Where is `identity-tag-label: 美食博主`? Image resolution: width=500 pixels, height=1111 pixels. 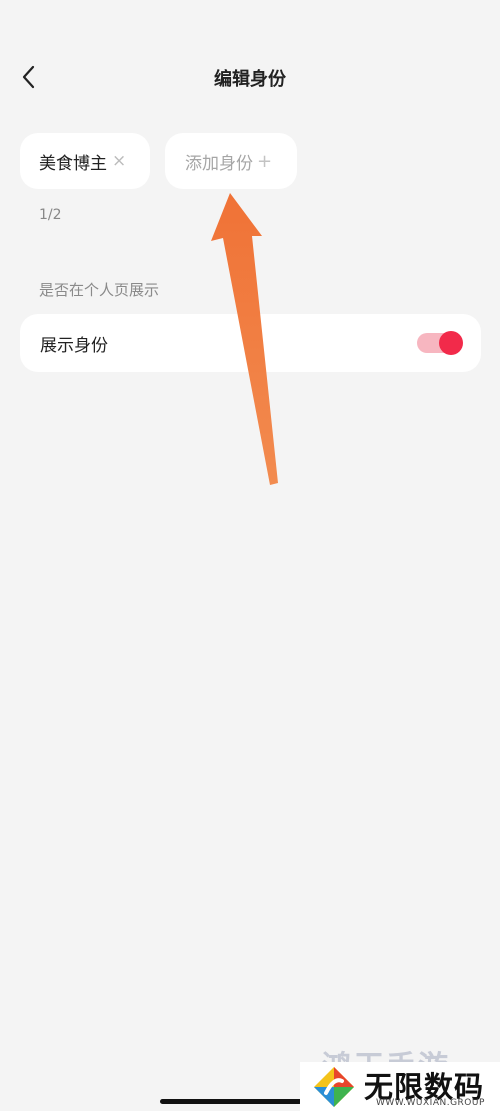
identity-tag-label: 美食博主 is located at coordinates (73, 163).